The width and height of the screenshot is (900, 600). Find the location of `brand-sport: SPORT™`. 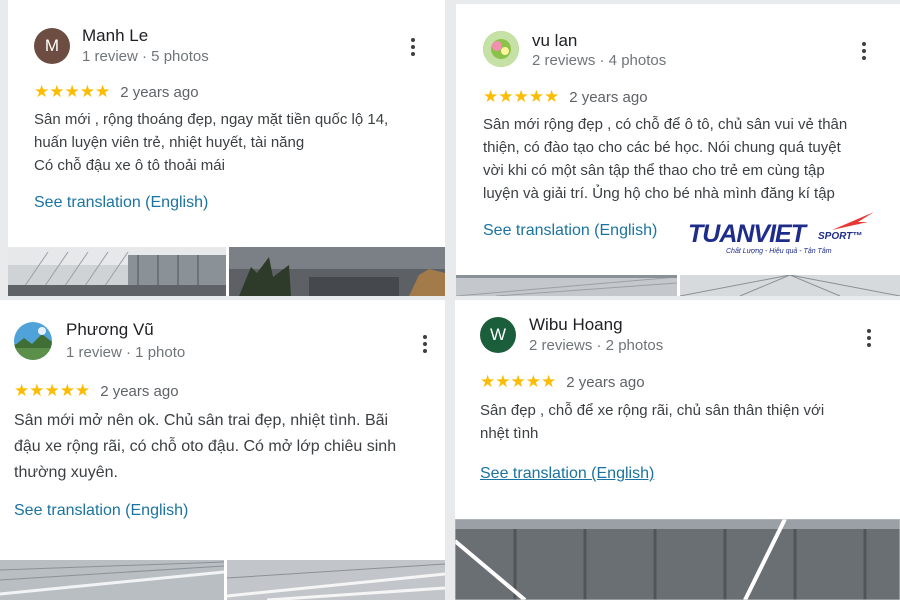

brand-sport: SPORT™ is located at coordinates (840, 236).